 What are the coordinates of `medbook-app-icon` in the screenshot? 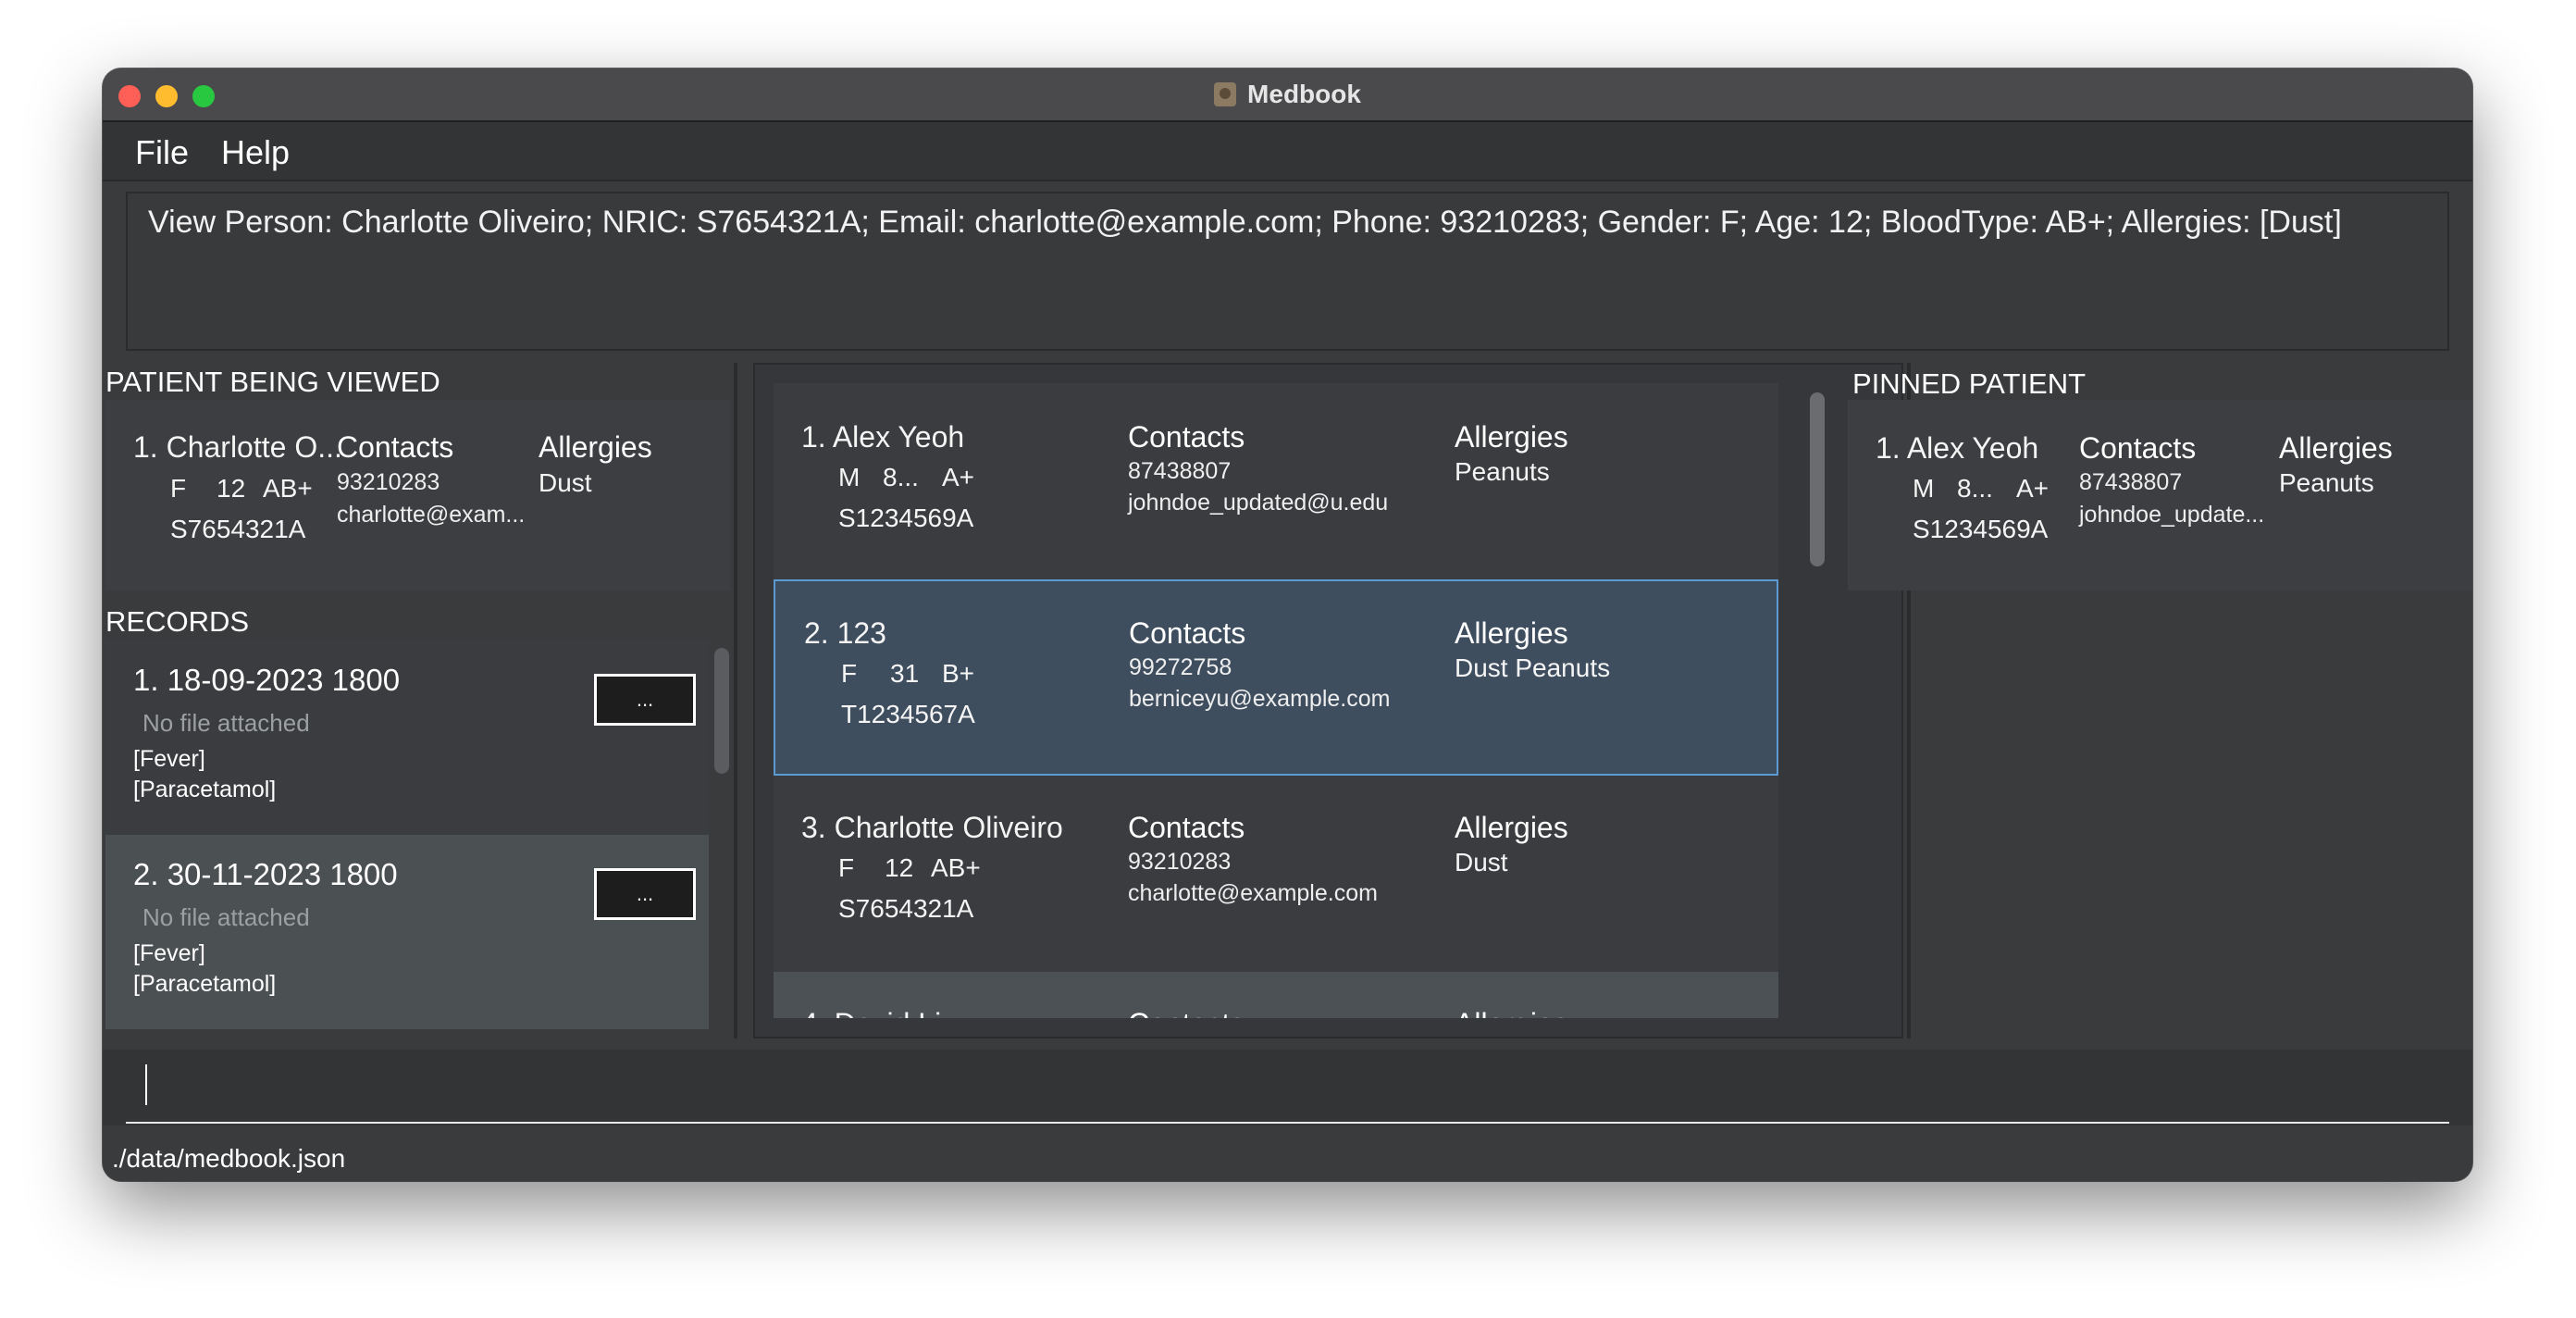 It's located at (1225, 94).